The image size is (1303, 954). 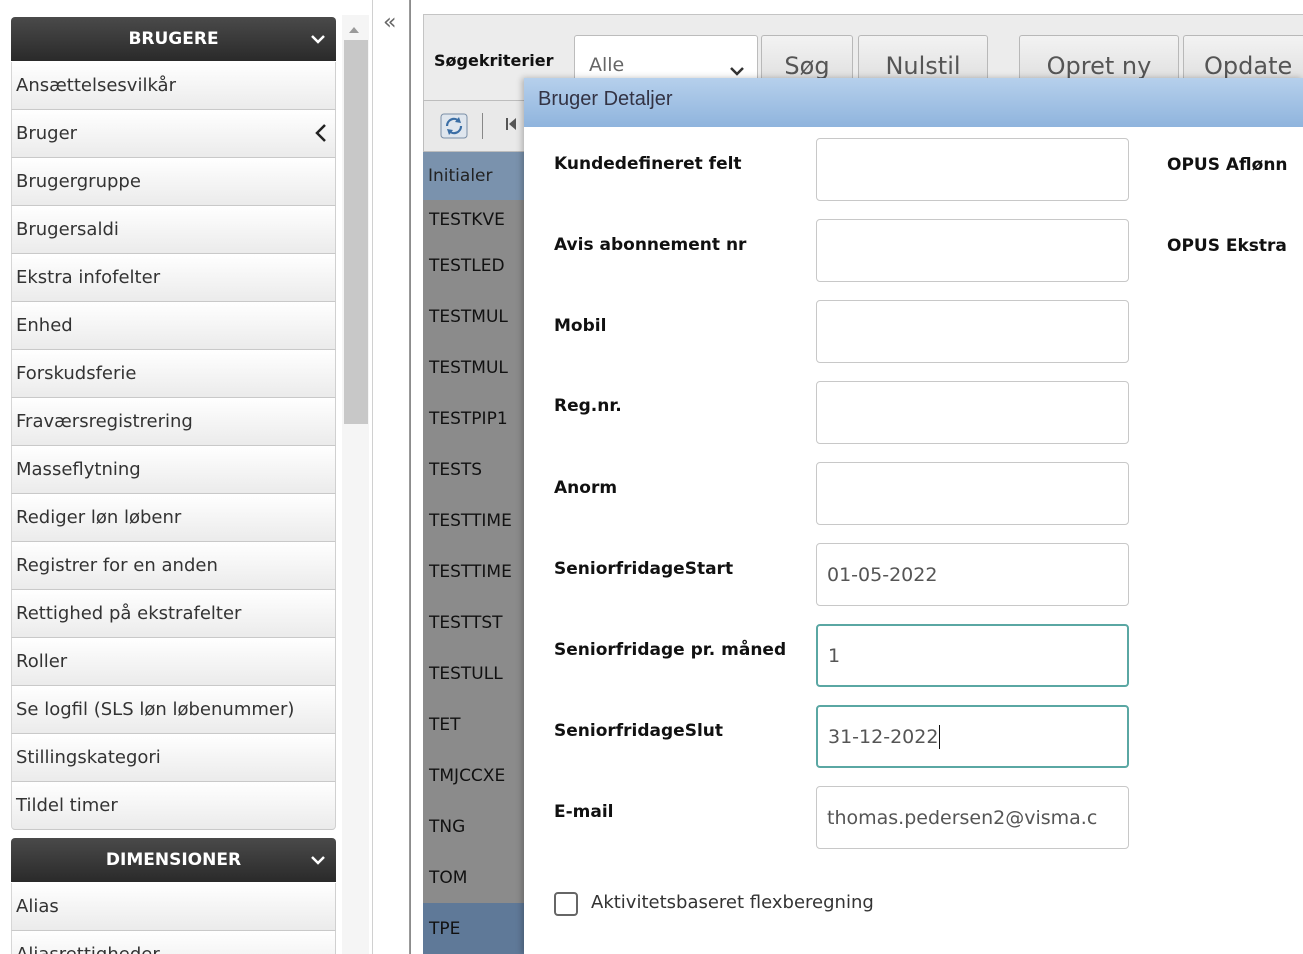 I want to click on field-label-reg-nr: Reg.nr., so click(x=588, y=406).